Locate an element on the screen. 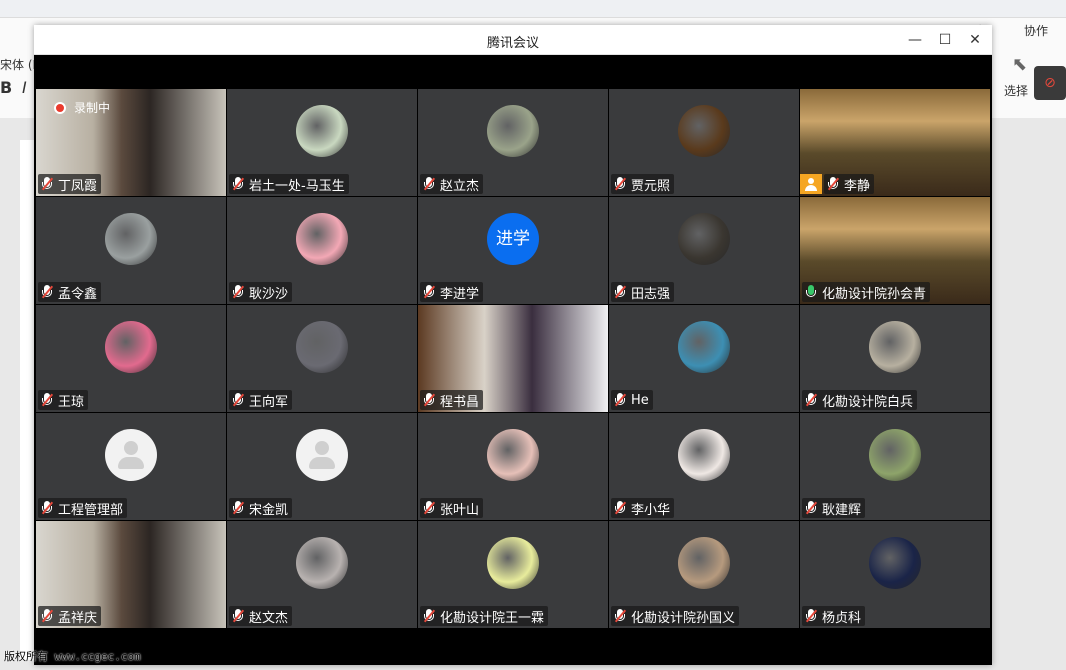 The image size is (1066, 670). participant-tile: 孟祥庆 is located at coordinates (131, 574).